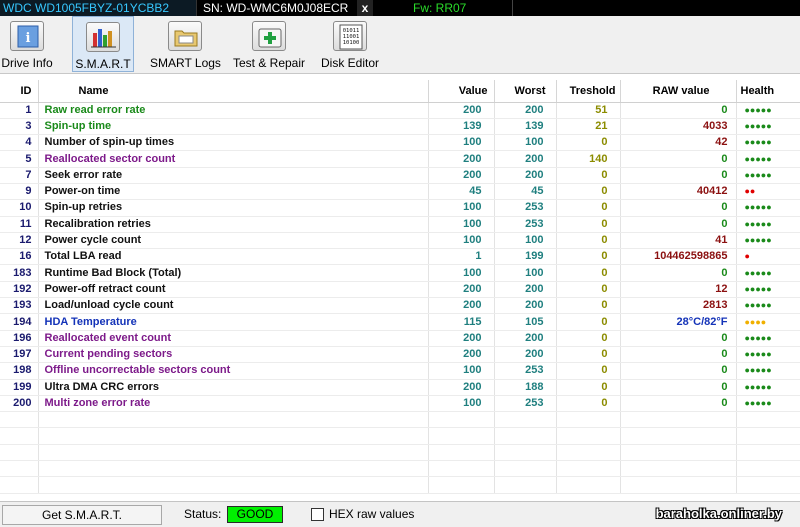 This screenshot has height=527, width=800. Describe the element at coordinates (19, 338) in the screenshot. I see `cell-id: 196` at that location.